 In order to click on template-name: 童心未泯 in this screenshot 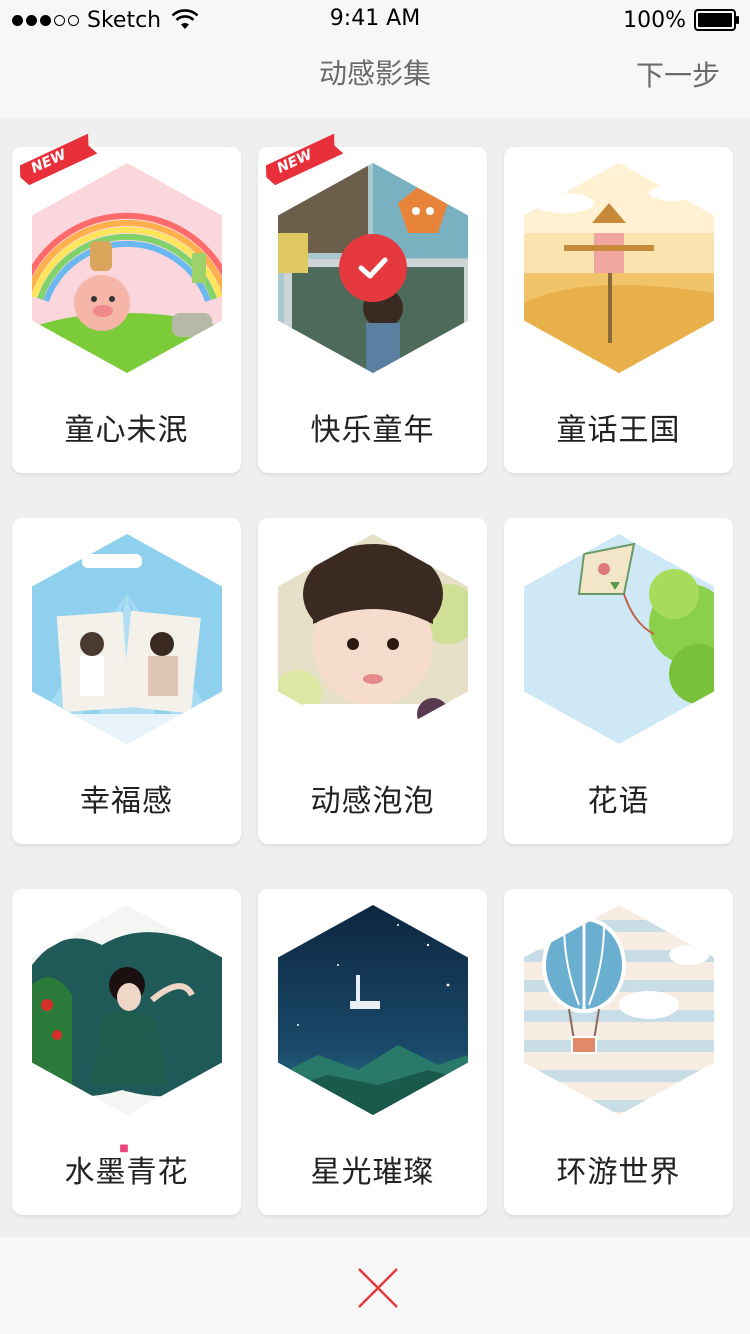, I will do `click(126, 430)`.